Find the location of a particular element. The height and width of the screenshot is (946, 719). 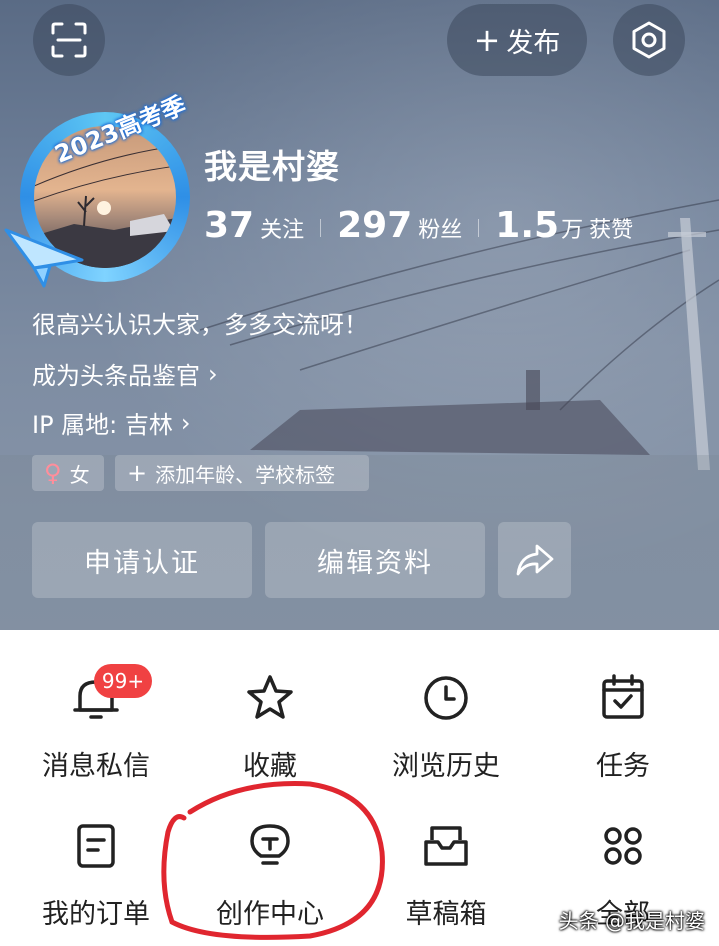

followers-count: 297 is located at coordinates (375, 225).